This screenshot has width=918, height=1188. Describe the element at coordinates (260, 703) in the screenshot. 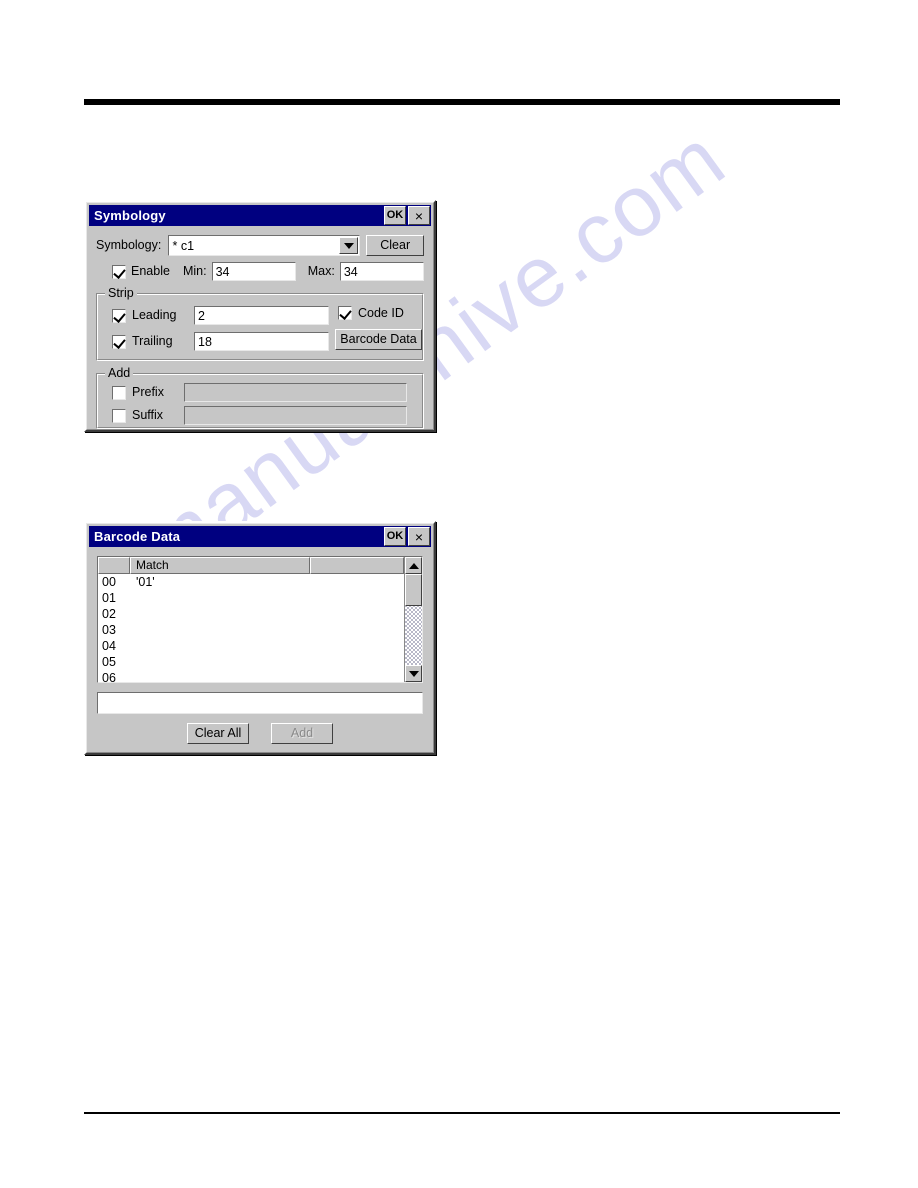

I see `barcode-entry-input` at that location.